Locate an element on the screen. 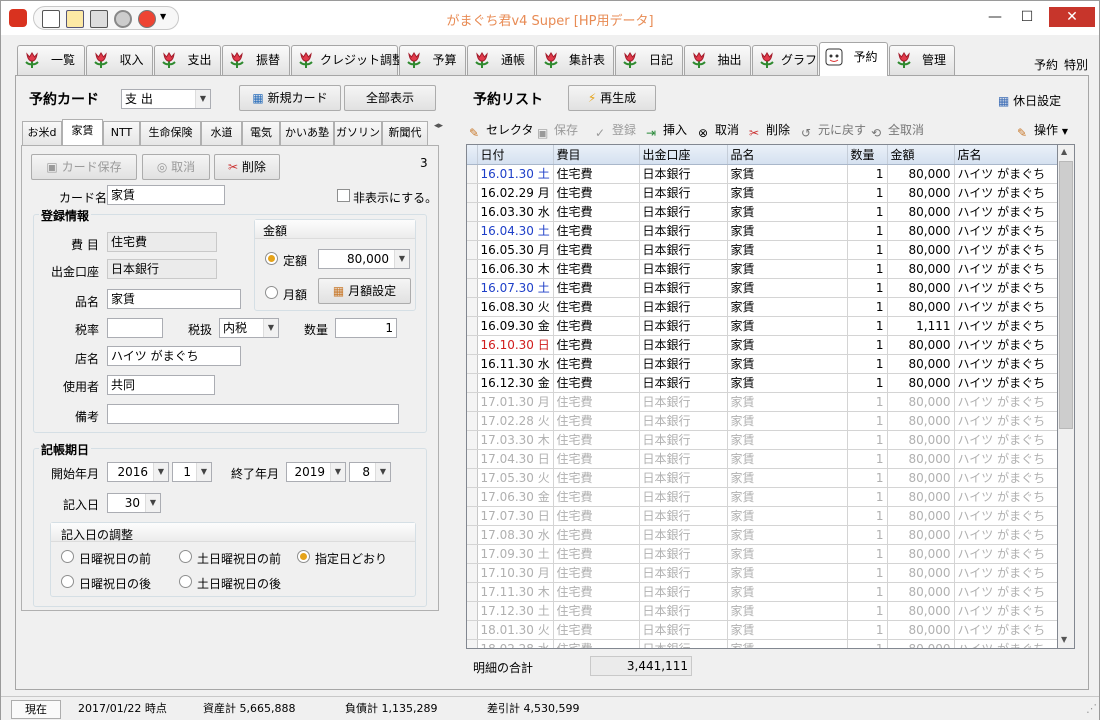  card-tab: 電気 is located at coordinates (261, 133).